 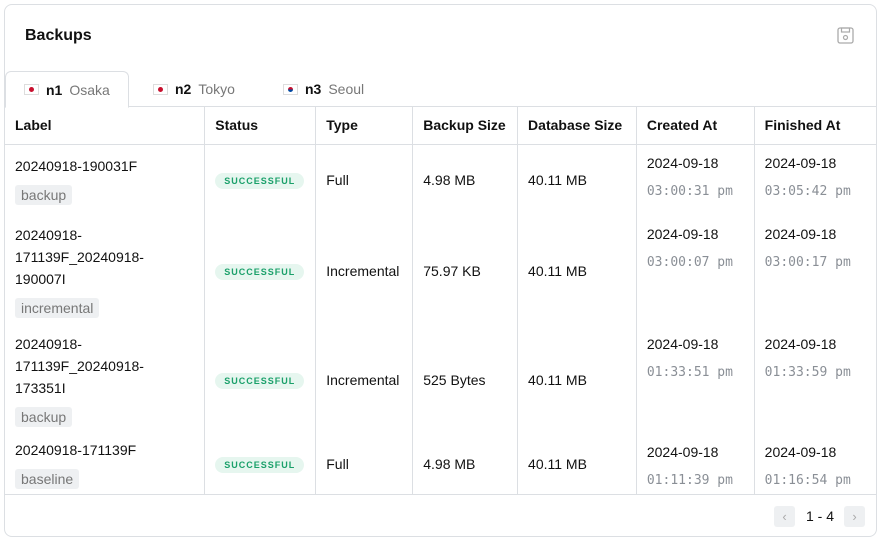 I want to click on column-header: Status, so click(x=260, y=125).